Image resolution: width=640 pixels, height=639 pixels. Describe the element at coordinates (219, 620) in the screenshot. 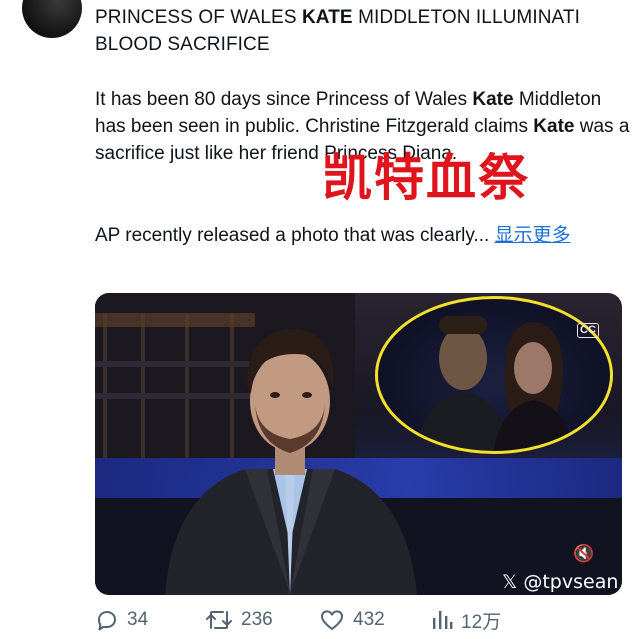

I see `repost-icon` at that location.